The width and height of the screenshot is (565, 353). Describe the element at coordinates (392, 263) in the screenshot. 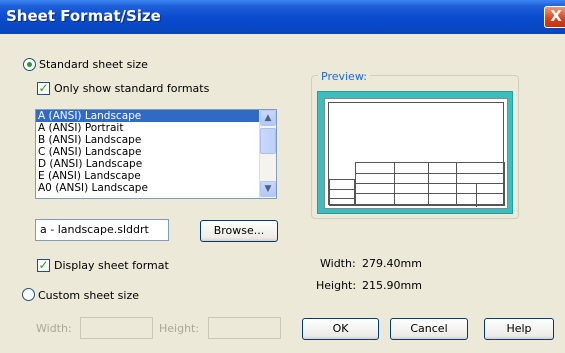

I see `preview-width-value: 279.40mm` at that location.